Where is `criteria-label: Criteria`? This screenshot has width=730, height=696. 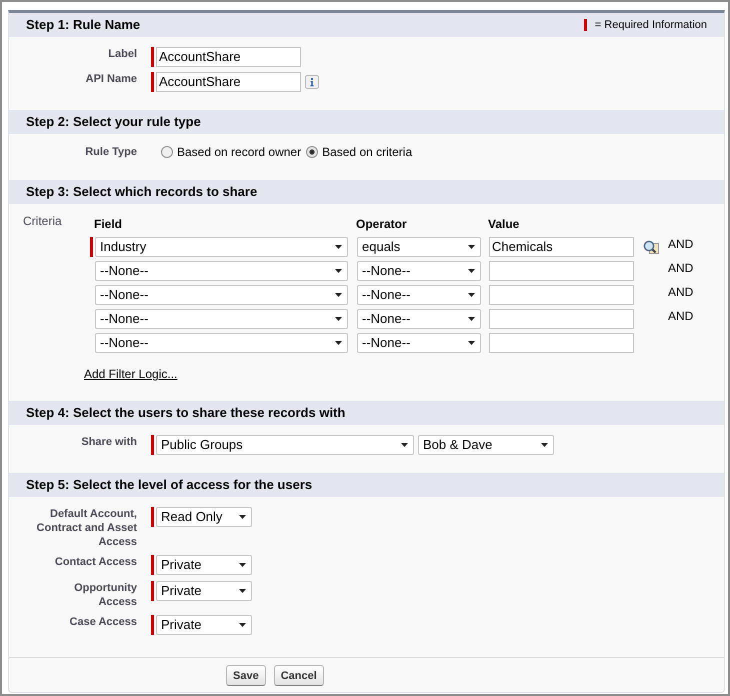 criteria-label: Criteria is located at coordinates (43, 221).